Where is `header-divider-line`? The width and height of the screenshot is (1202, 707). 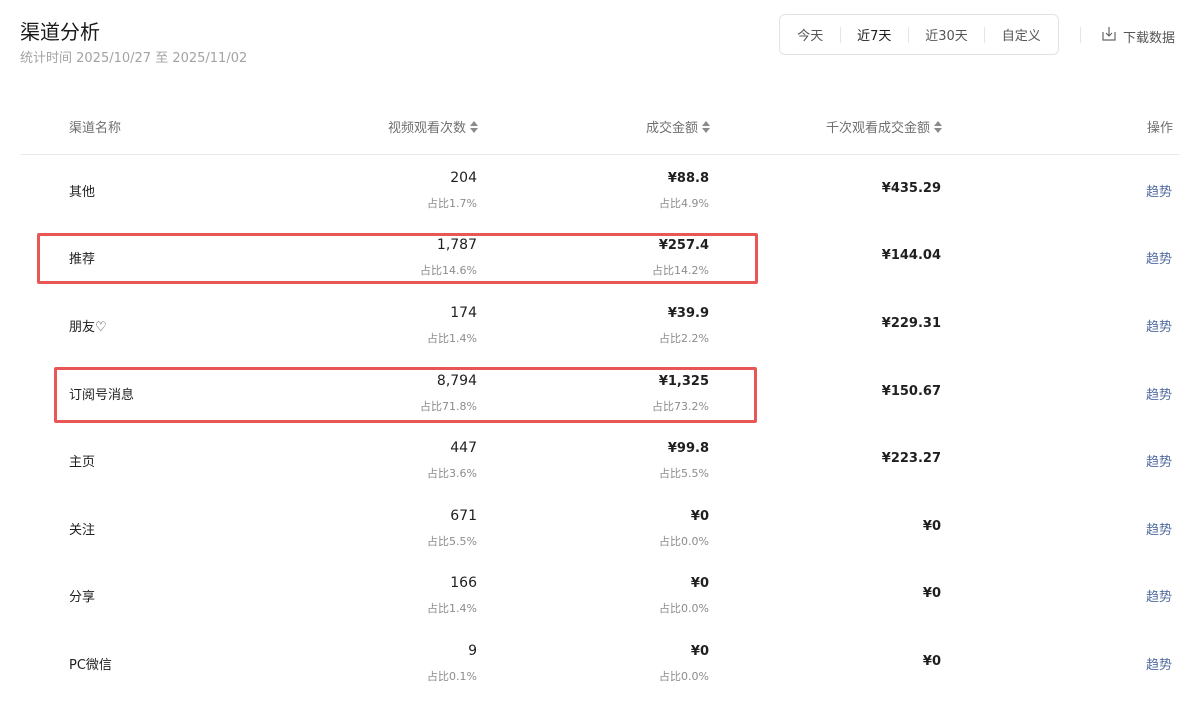
header-divider-line is located at coordinates (600, 154).